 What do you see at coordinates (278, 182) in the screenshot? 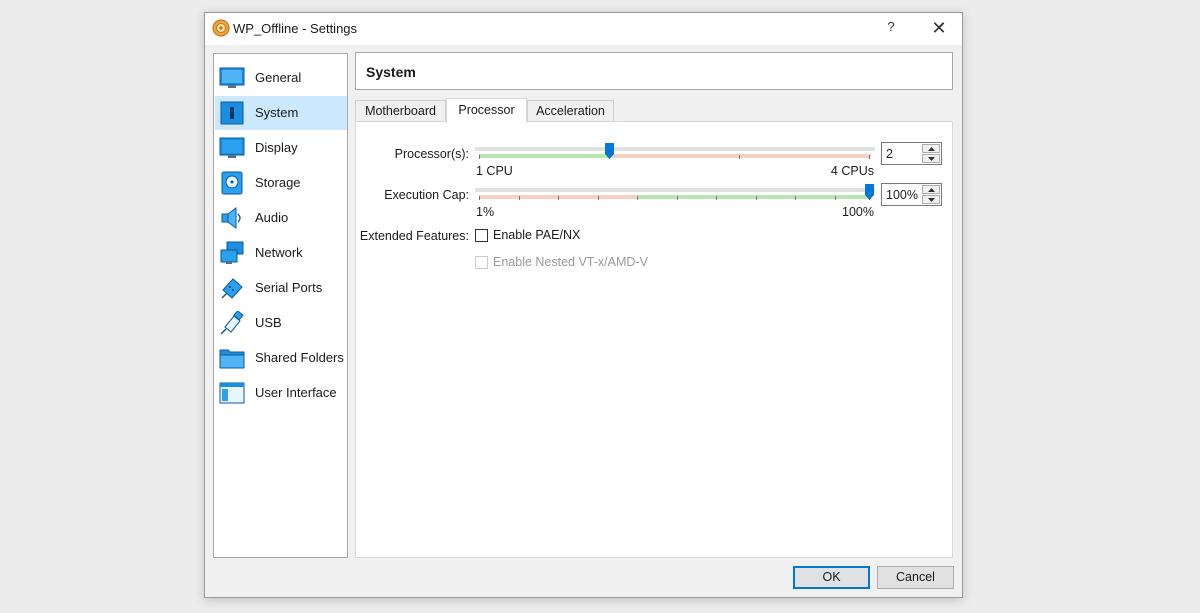
I see `sidebar-item-label: Storage` at bounding box center [278, 182].